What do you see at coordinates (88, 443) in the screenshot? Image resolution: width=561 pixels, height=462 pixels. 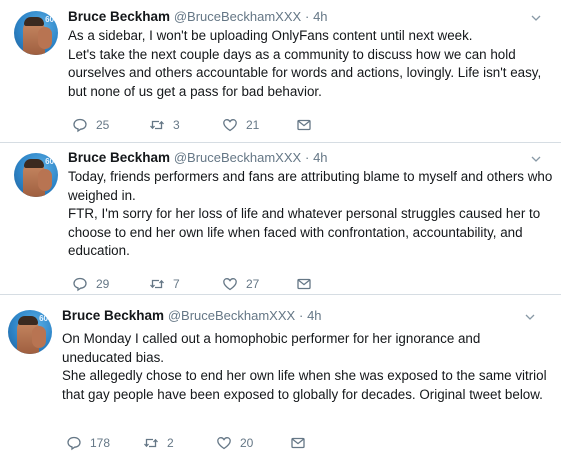 I see `reply-button: 178` at bounding box center [88, 443].